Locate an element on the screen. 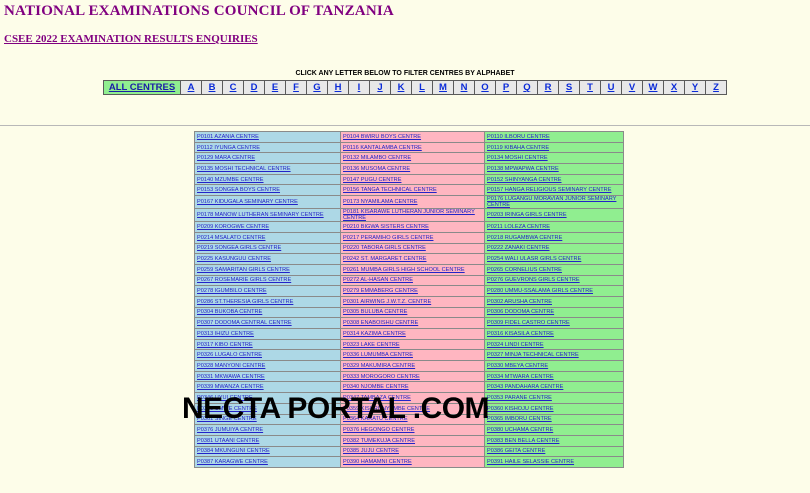 Image resolution: width=810 pixels, height=493 pixels. centre-link: P0331 MKWAWA CENTRE is located at coordinates (231, 377).